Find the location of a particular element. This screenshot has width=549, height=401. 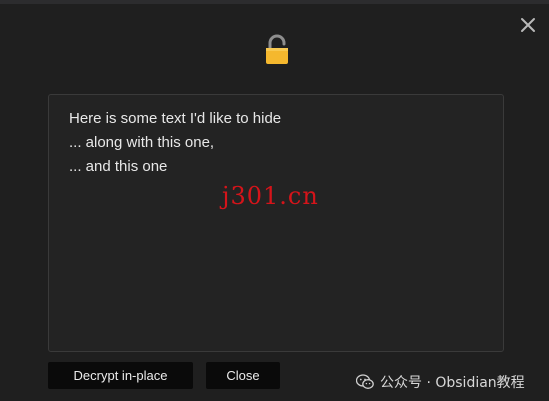

unlocked-padlock-icon is located at coordinates (277, 49).